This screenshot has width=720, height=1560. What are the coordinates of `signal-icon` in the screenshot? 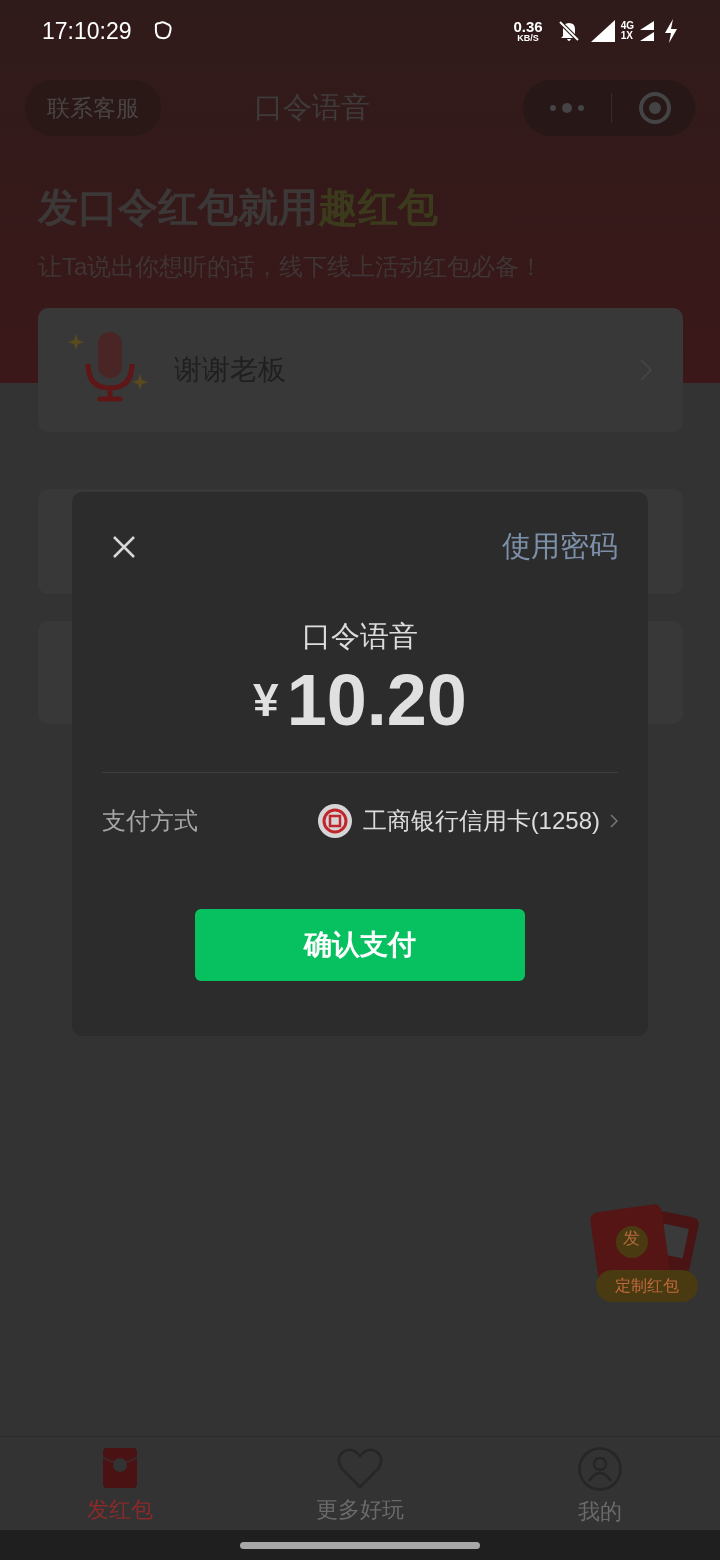 It's located at (602, 31).